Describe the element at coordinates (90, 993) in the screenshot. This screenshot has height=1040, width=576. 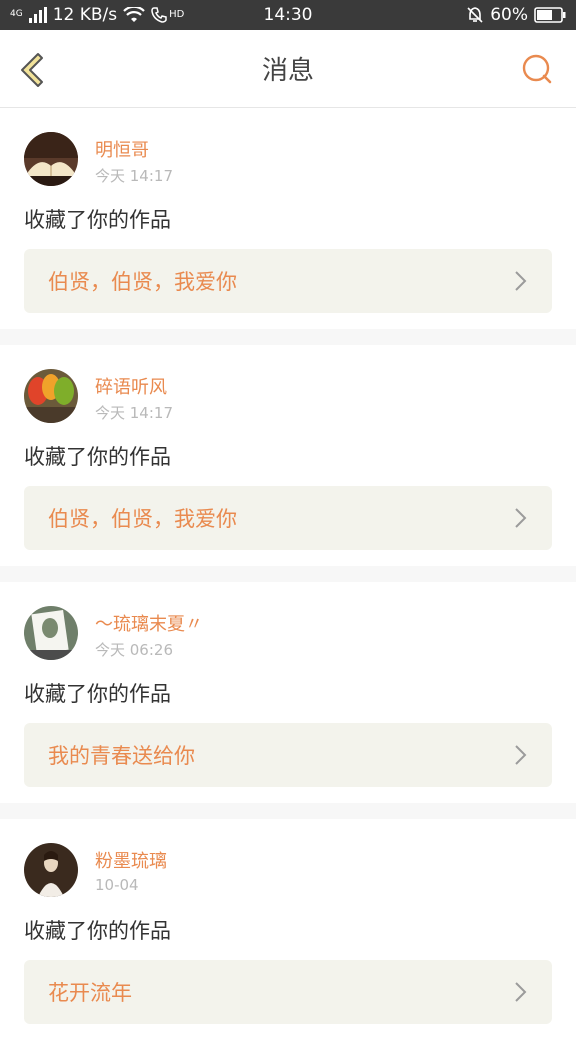
I see `work-title: 花开流年` at that location.